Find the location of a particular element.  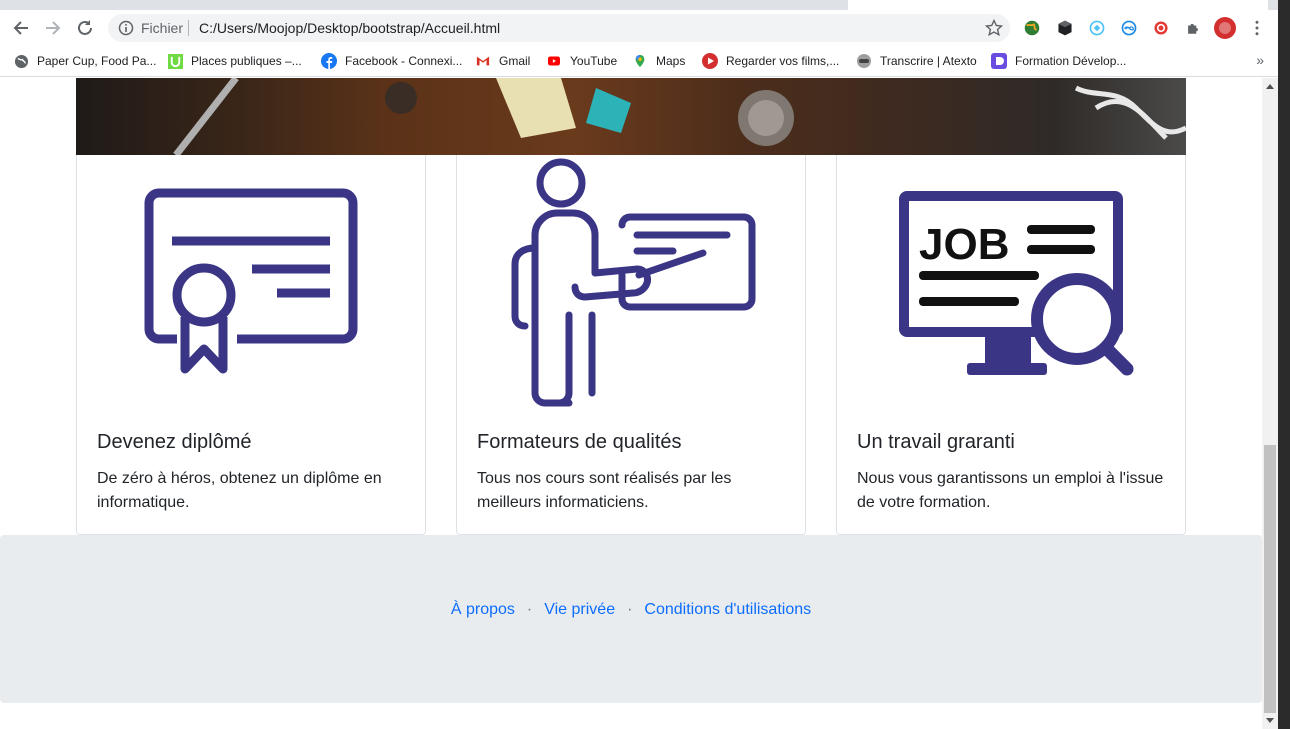

url-scheme-label: Fichier is located at coordinates (162, 28).